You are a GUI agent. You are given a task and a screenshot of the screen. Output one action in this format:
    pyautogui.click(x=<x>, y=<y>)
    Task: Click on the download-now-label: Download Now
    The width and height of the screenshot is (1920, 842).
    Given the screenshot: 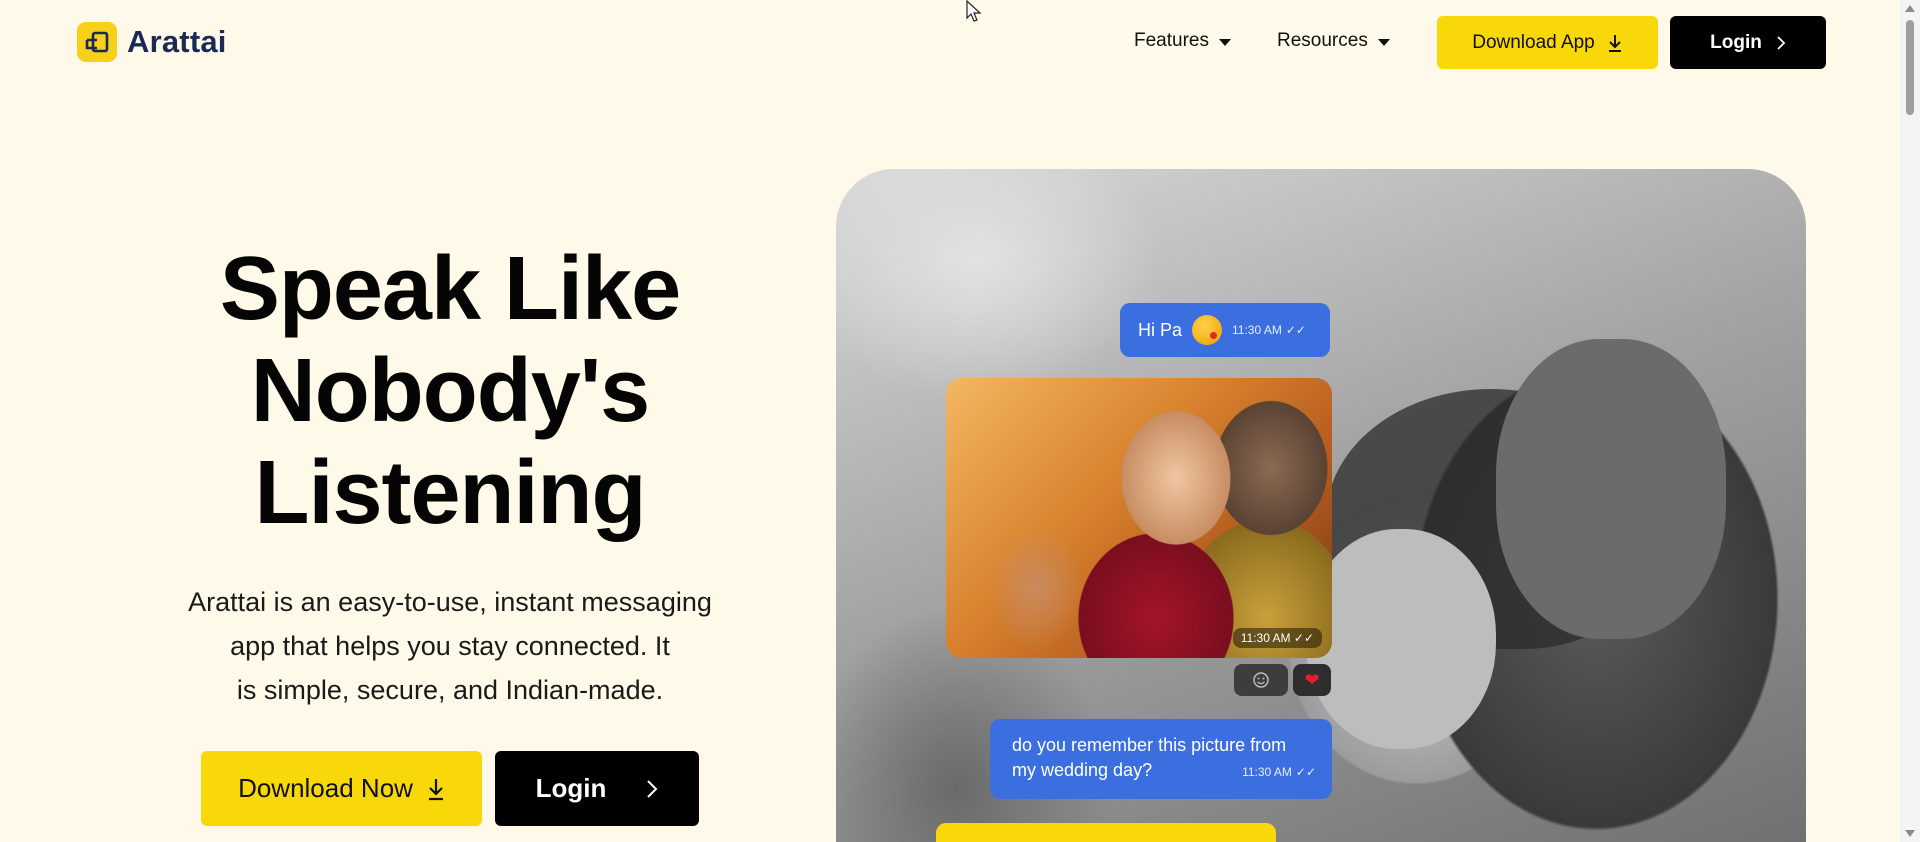 What is the action you would take?
    pyautogui.click(x=325, y=788)
    